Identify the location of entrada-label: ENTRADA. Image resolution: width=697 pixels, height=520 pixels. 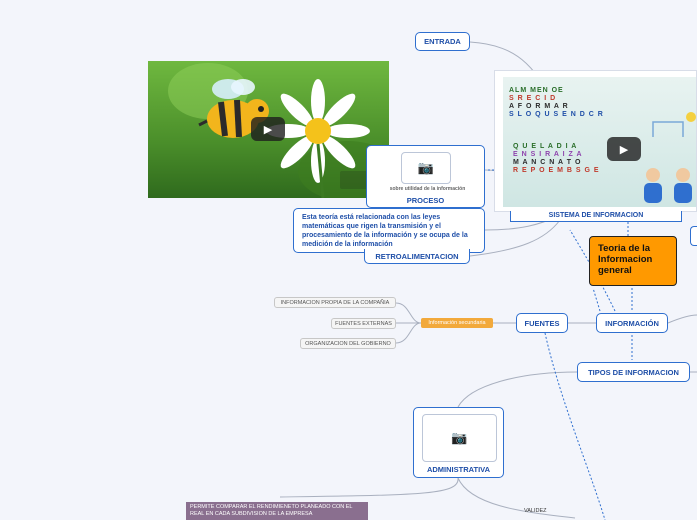
(442, 41).